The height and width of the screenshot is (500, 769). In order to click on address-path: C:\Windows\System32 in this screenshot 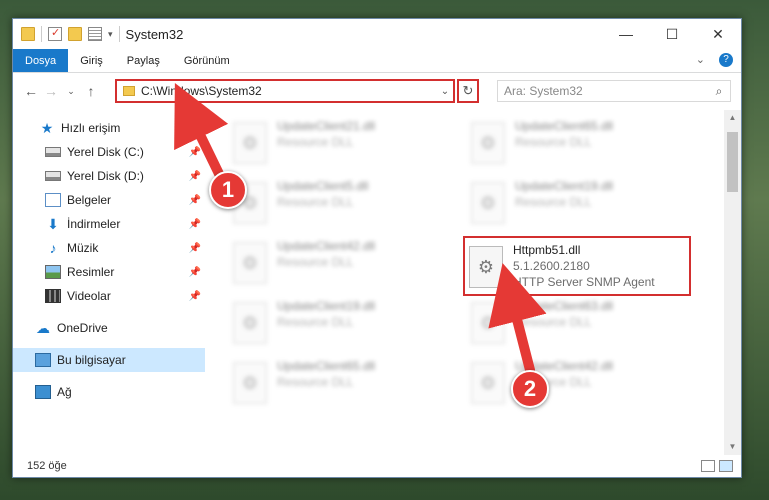, I will do `click(289, 91)`.